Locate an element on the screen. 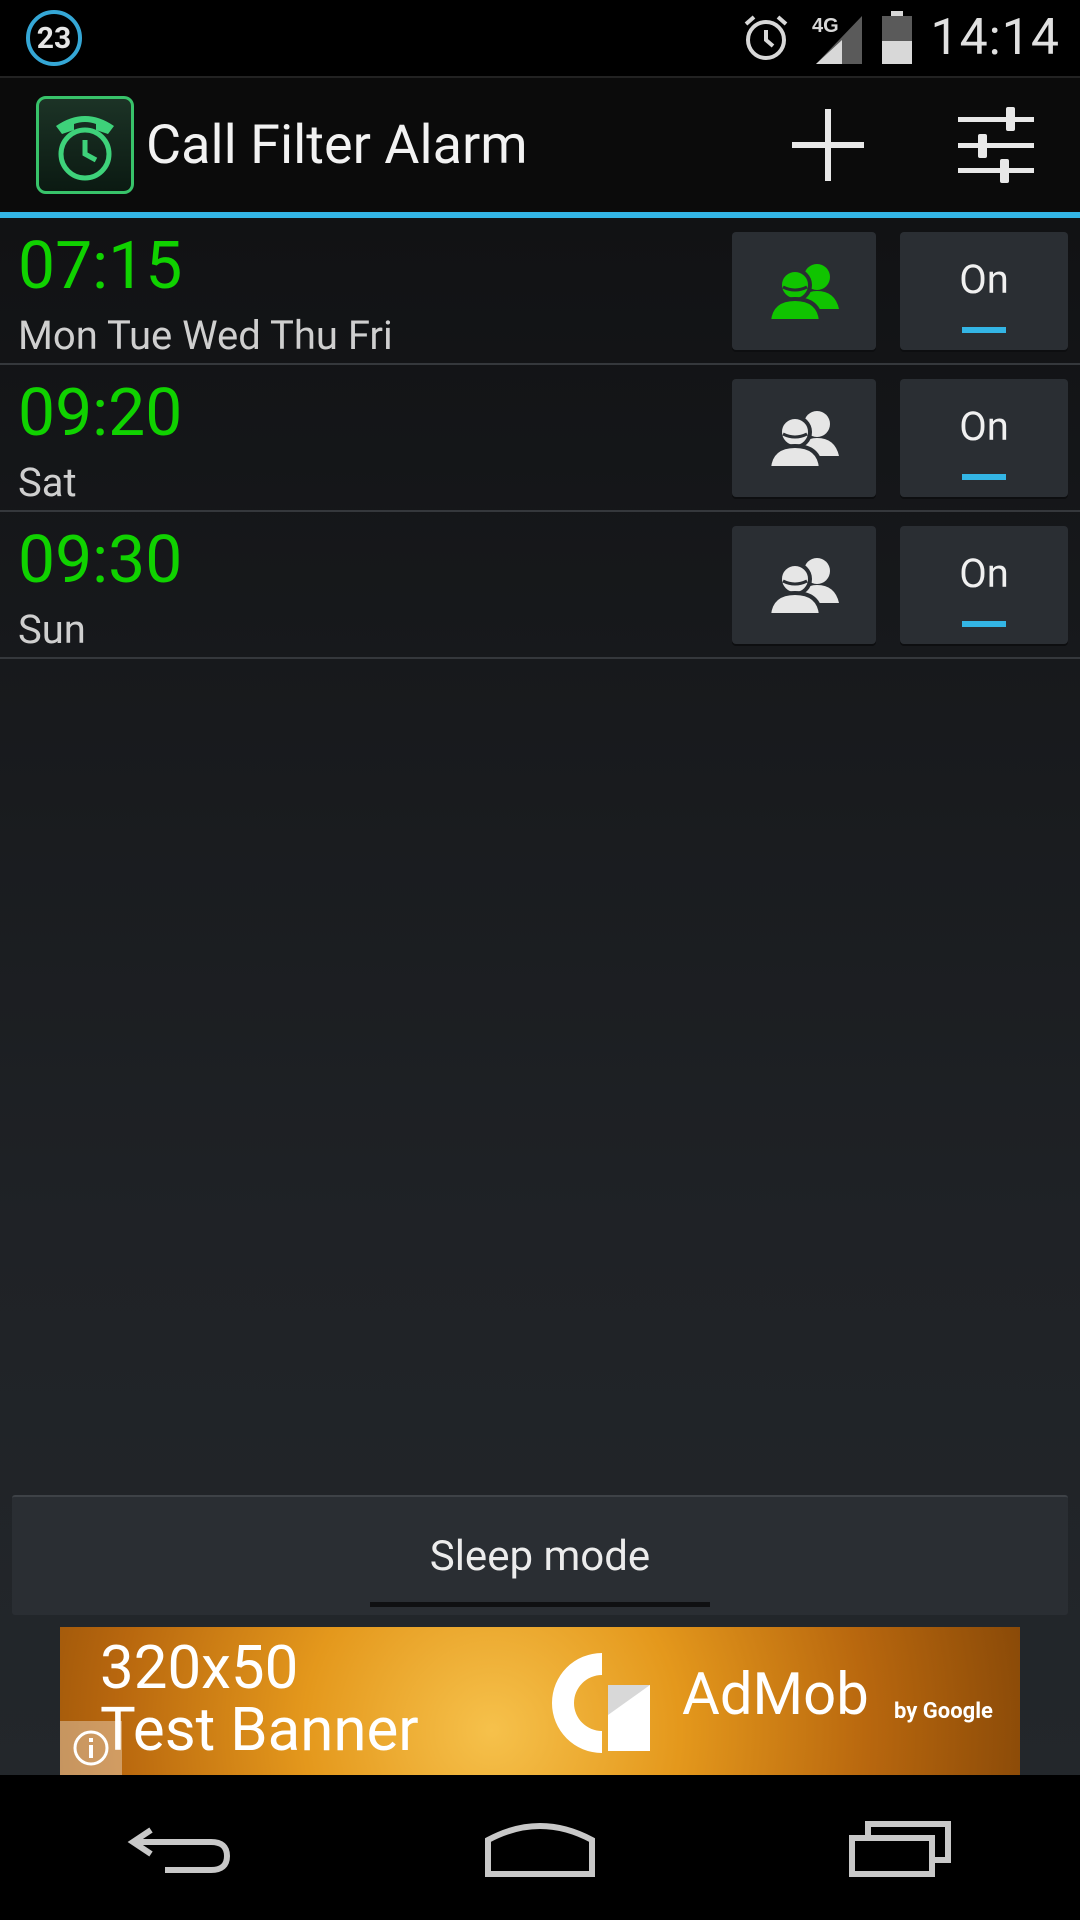 This screenshot has width=1080, height=1920. alarm-clock-icon is located at coordinates (766, 37).